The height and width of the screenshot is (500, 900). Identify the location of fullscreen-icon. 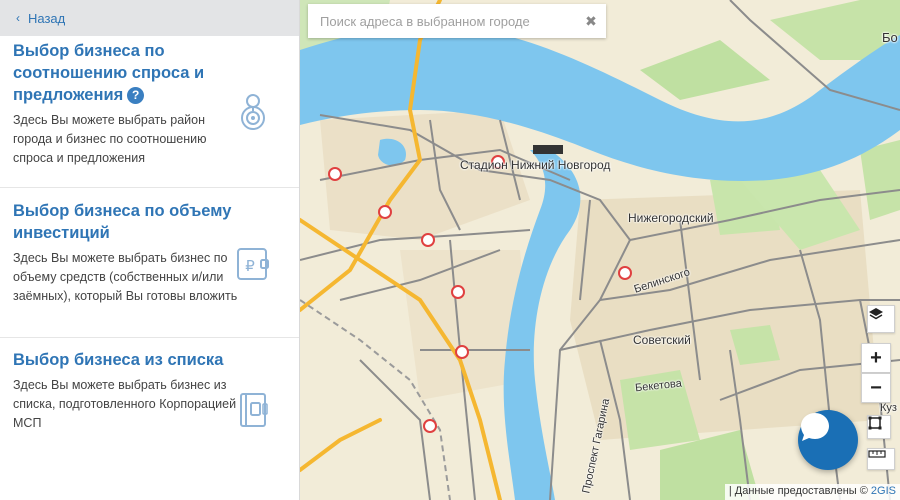
(875, 423).